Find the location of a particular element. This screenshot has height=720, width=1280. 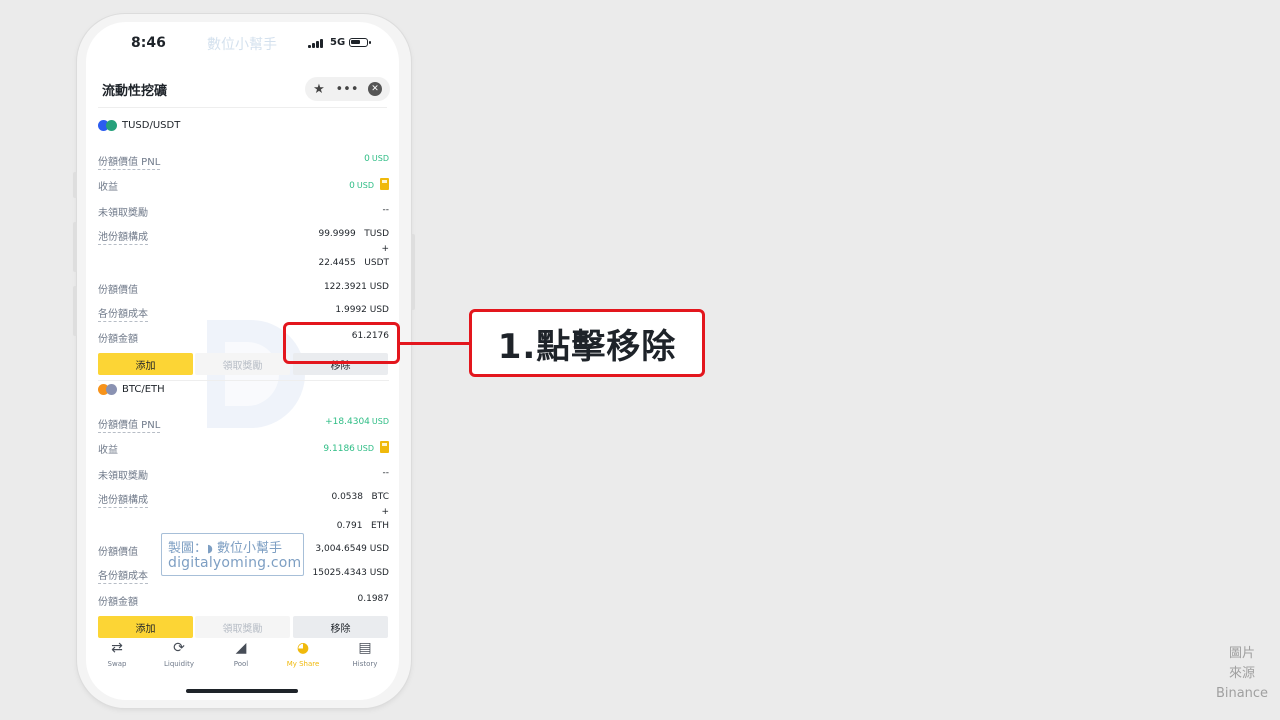

remove-button: 移除 is located at coordinates (340, 627).